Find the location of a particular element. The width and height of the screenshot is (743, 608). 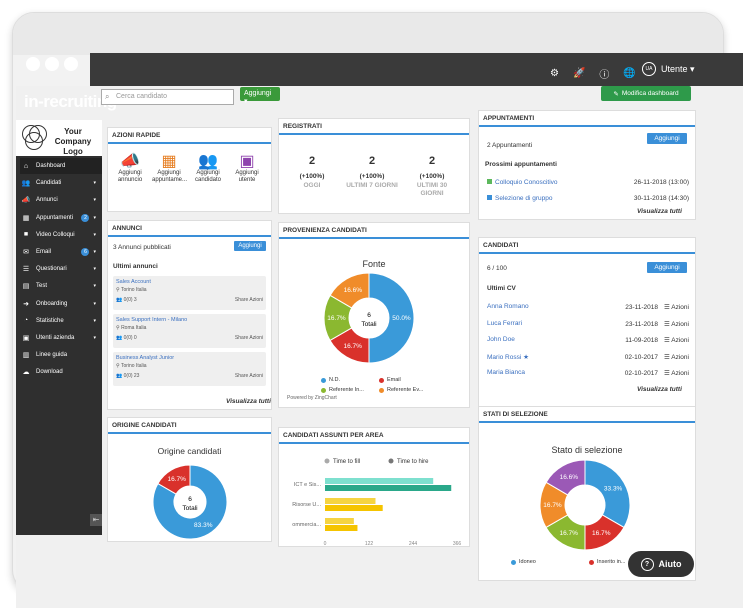

card-title: Candidati assunti per area is located at coordinates (333, 435).